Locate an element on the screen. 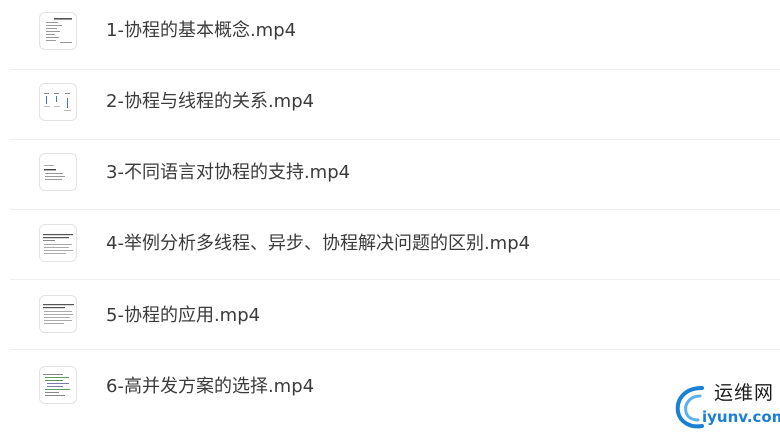 The width and height of the screenshot is (780, 434). watermark-text-en: iyunv.com is located at coordinates (741, 417).